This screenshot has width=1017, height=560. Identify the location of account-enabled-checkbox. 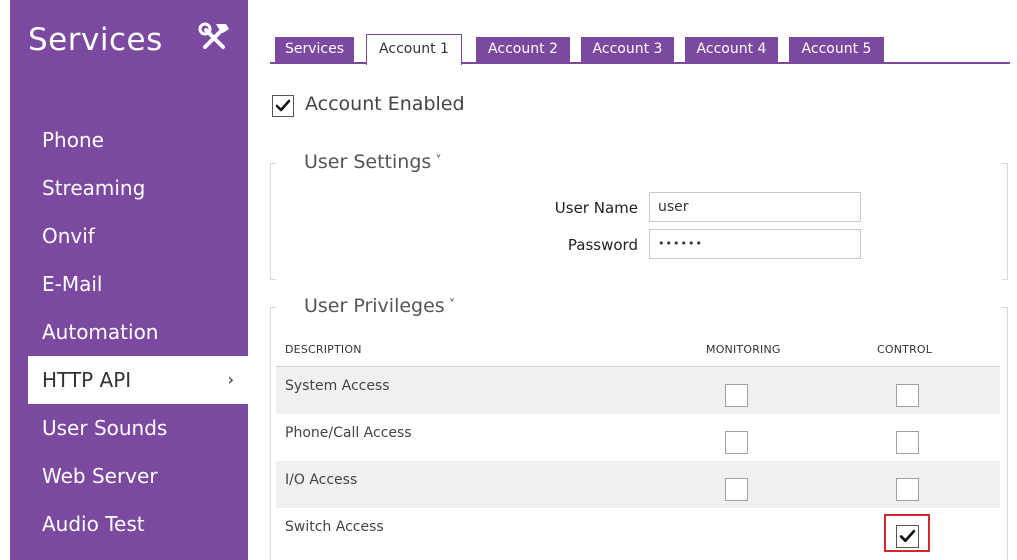
(283, 106).